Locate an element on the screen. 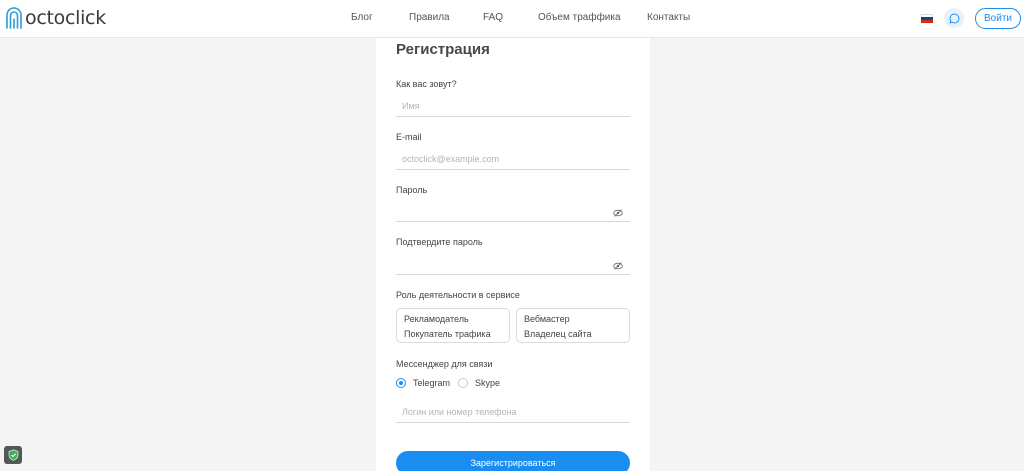 The width and height of the screenshot is (1024, 471). messenger-label: Мессенджер для связи is located at coordinates (444, 364).